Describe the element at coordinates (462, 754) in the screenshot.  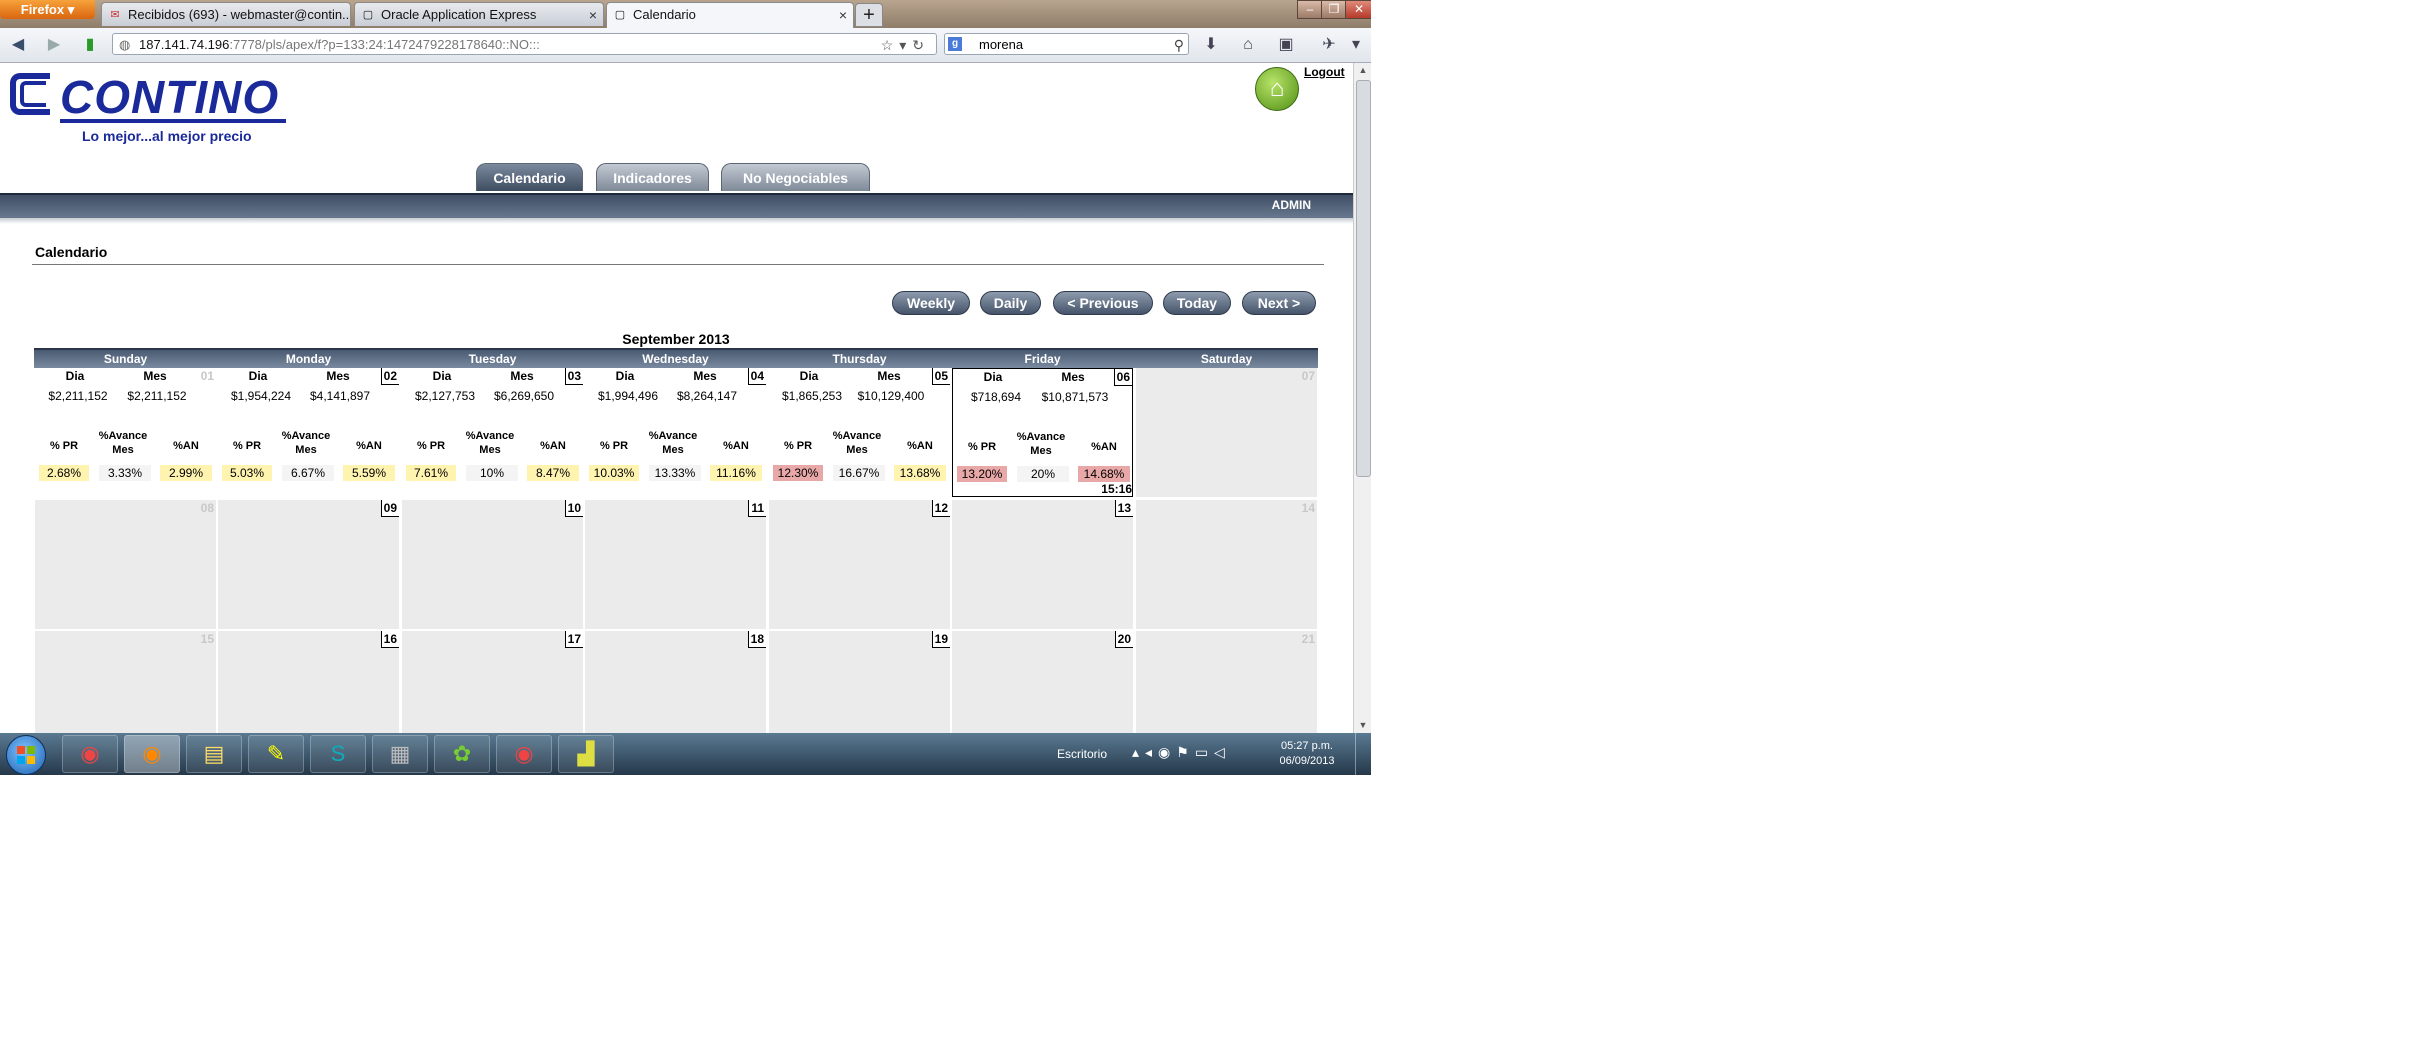
I see `toad-taskbar-icon: ✿` at that location.